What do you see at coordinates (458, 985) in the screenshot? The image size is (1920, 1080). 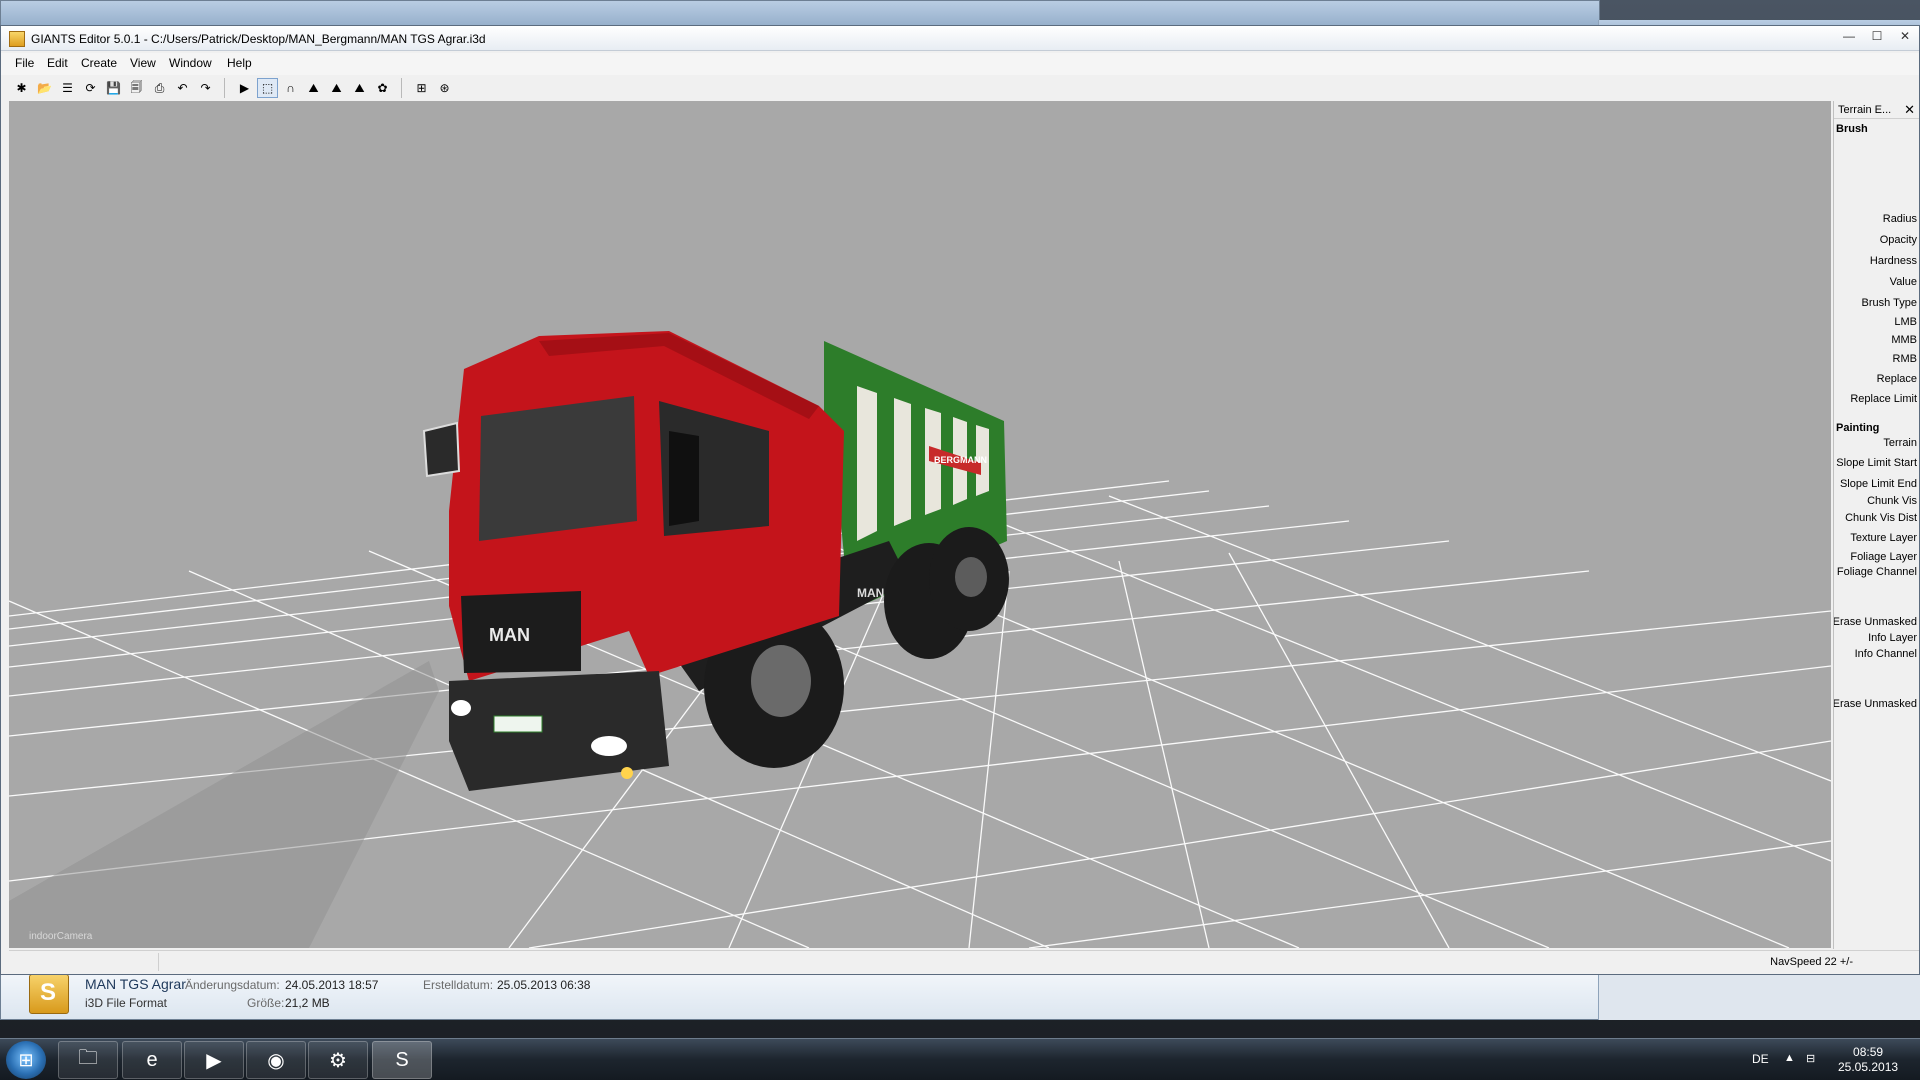 I see `created-label: Erstelldatum:` at bounding box center [458, 985].